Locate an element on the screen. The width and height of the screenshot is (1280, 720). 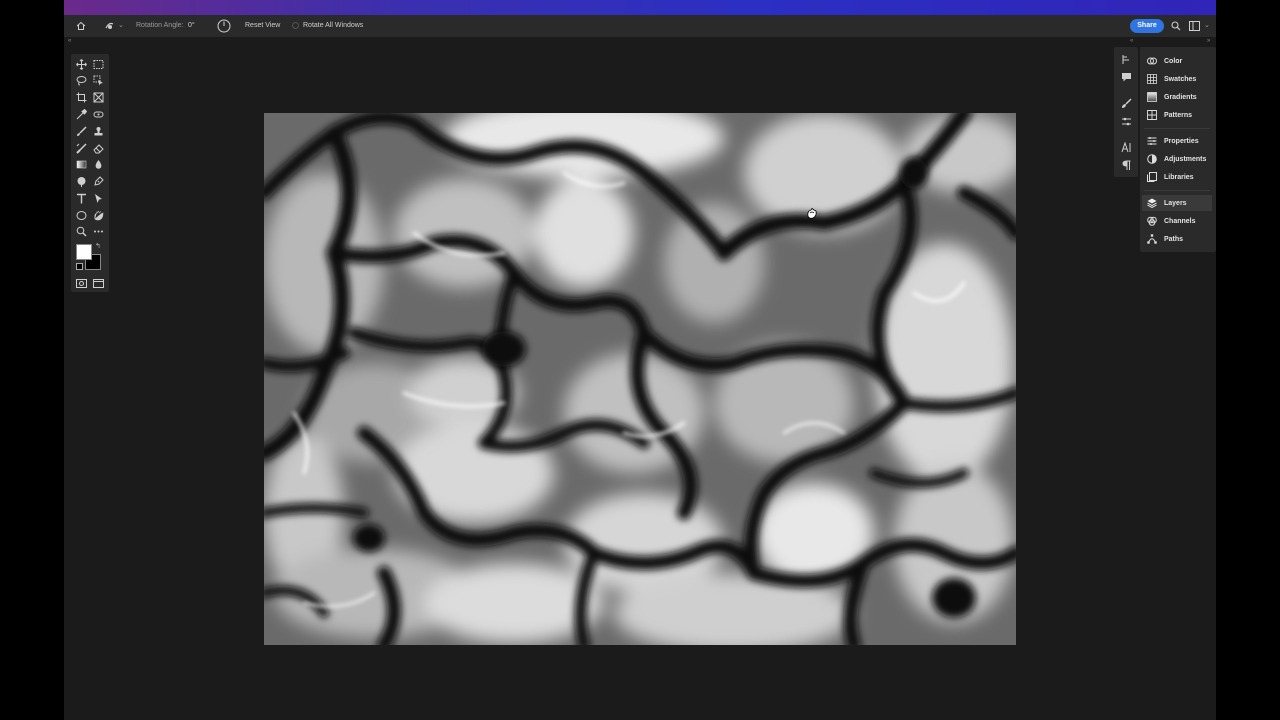
character-icon is located at coordinates (1126, 147).